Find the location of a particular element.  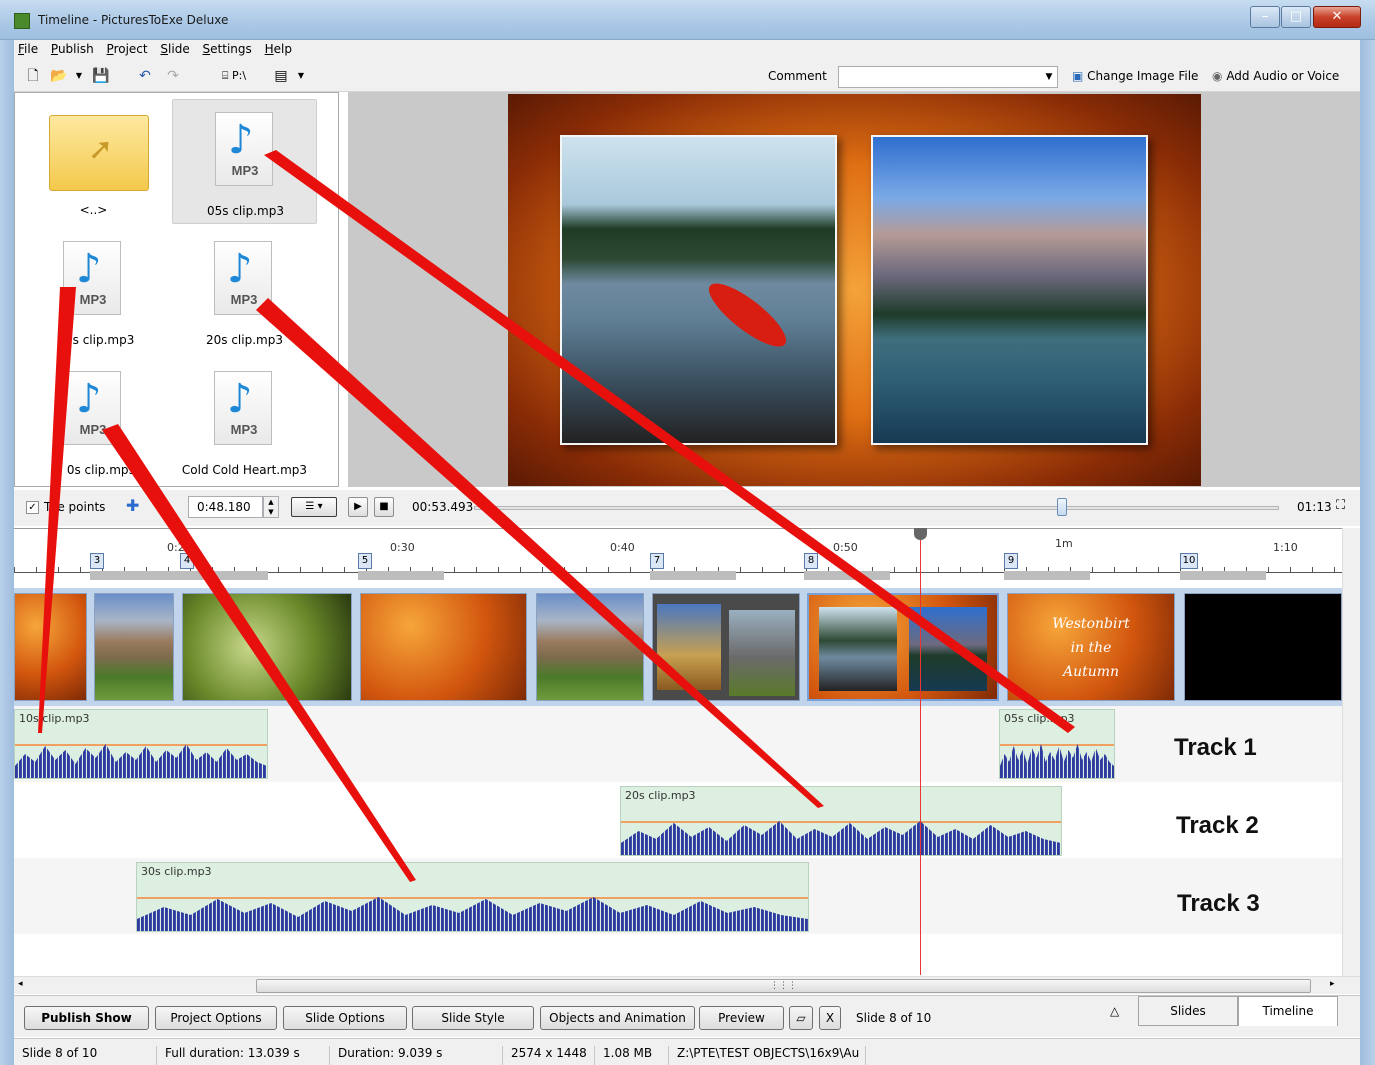

drive-button: ⌸ P:\ is located at coordinates (234, 76).